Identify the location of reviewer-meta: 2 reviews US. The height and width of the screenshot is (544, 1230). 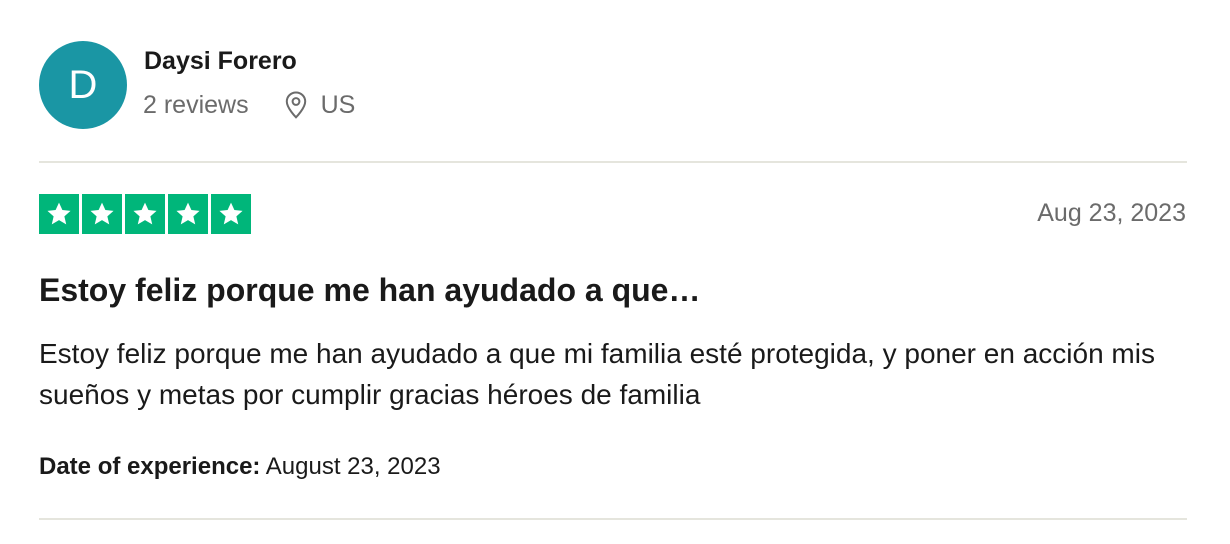
(249, 105).